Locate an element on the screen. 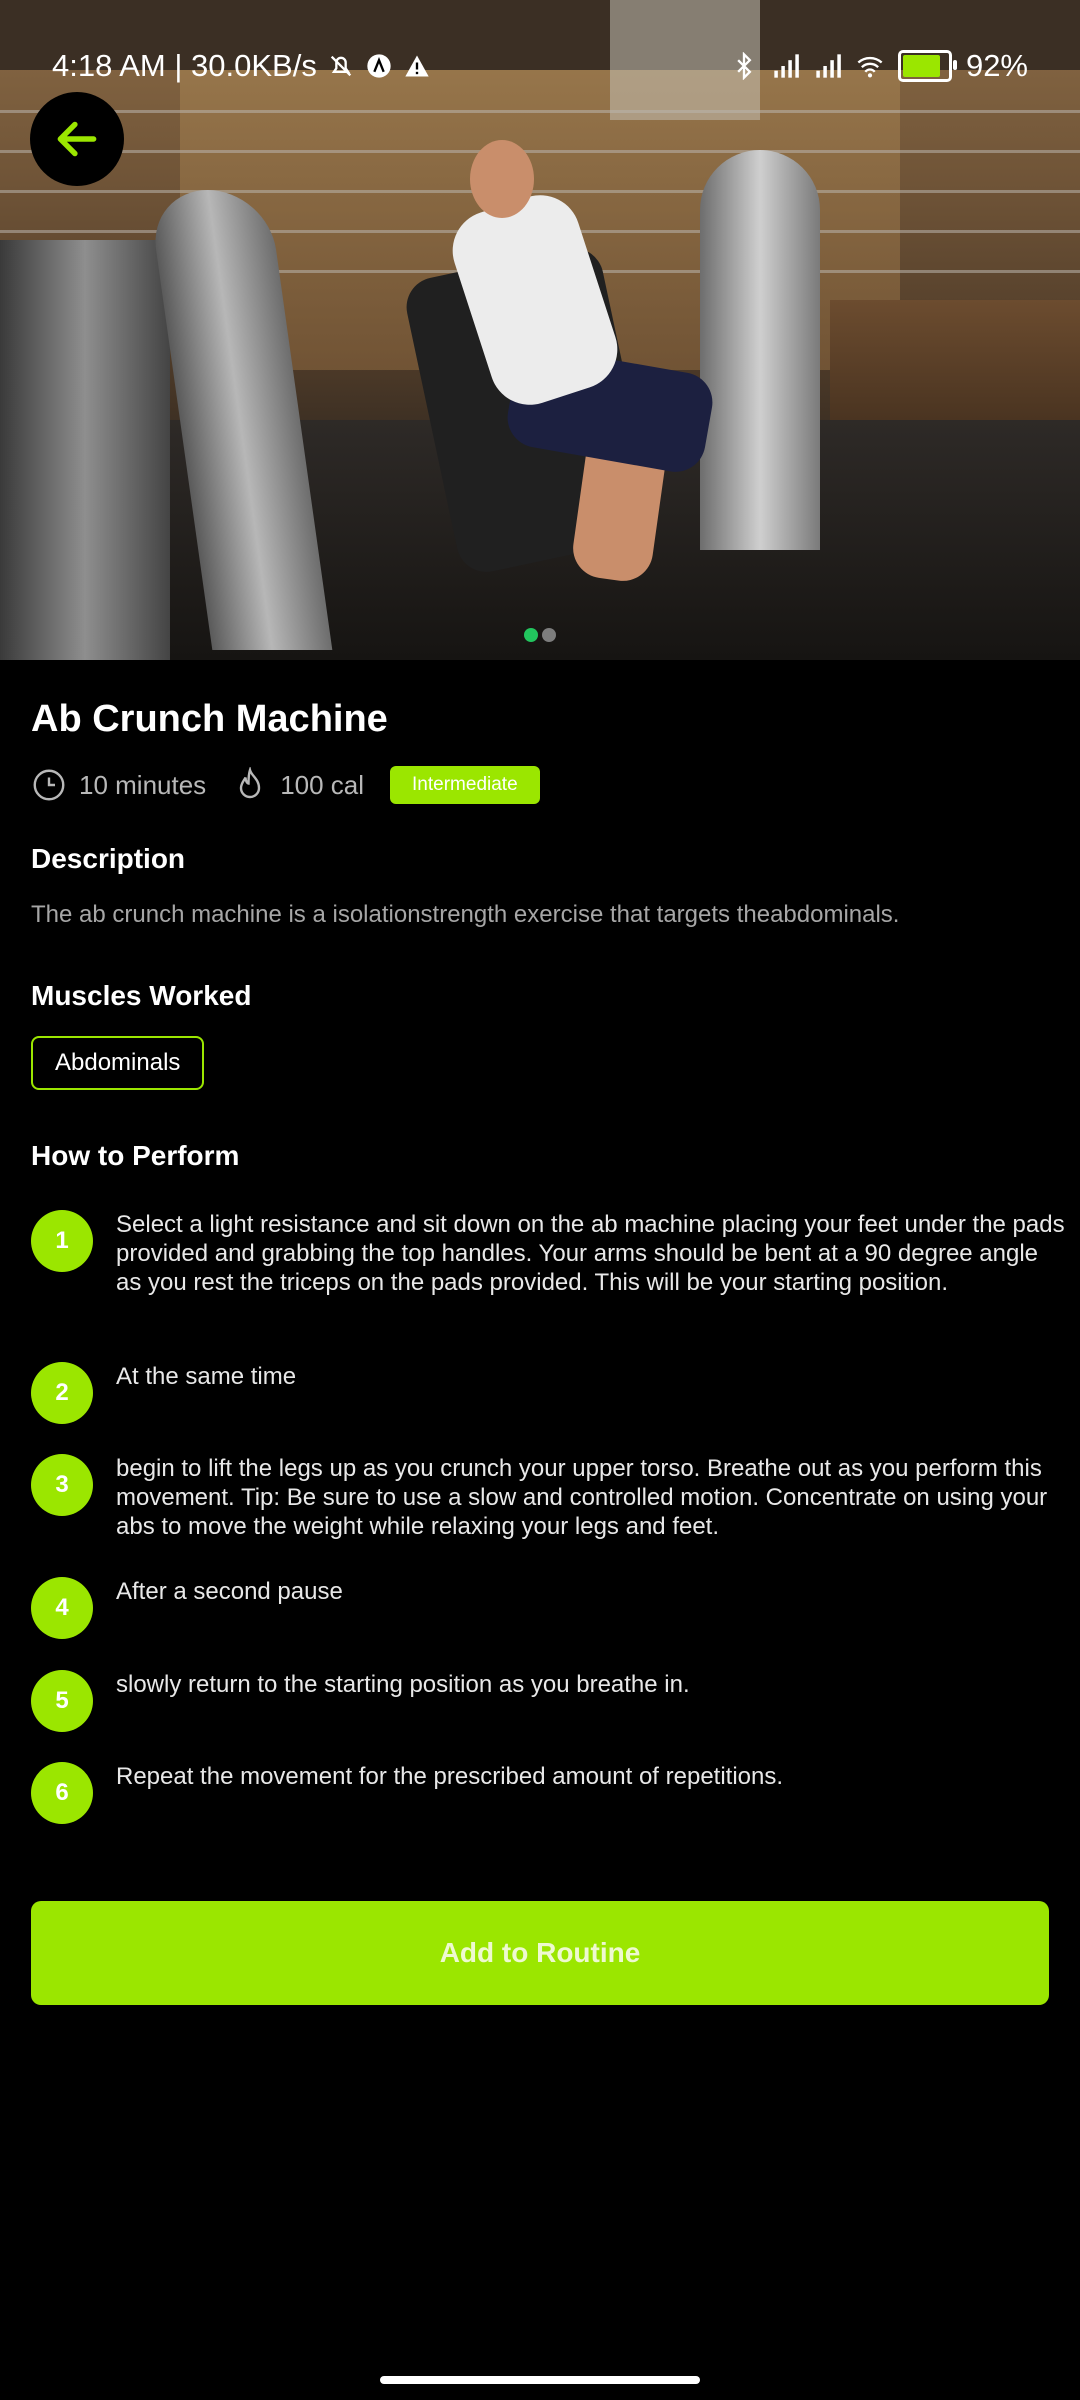 This screenshot has width=1080, height=2400. status-bar: 4:18 AM | 30.0KB/s 92% is located at coordinates (540, 68).